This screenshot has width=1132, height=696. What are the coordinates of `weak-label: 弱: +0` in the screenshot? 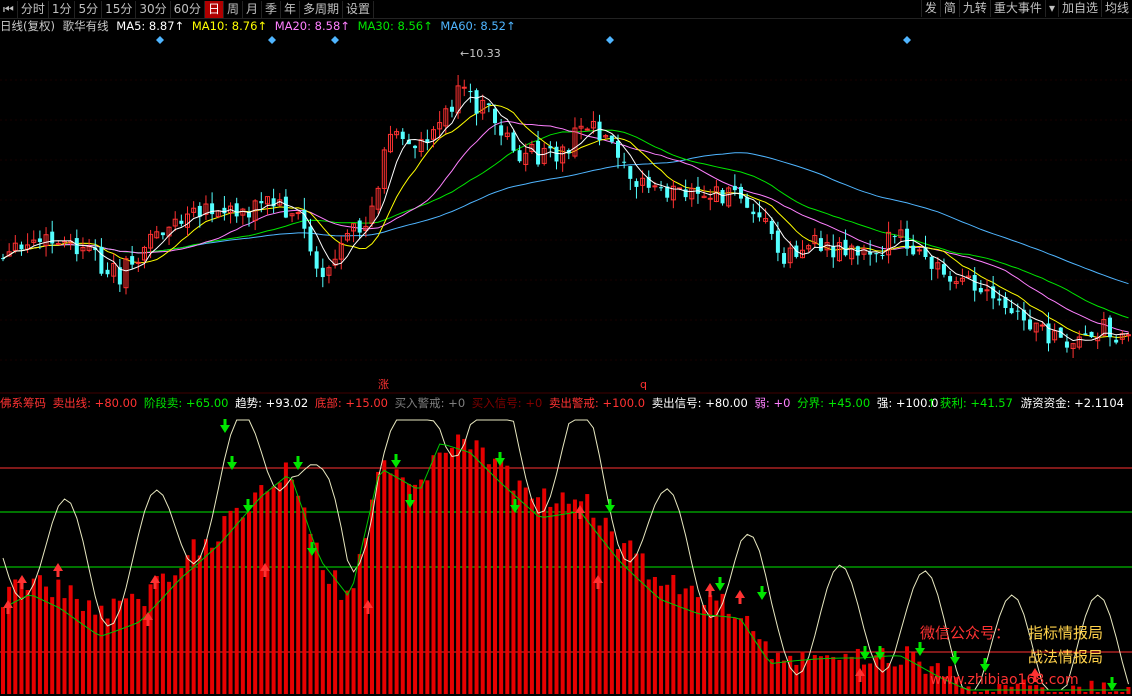 It's located at (772, 403).